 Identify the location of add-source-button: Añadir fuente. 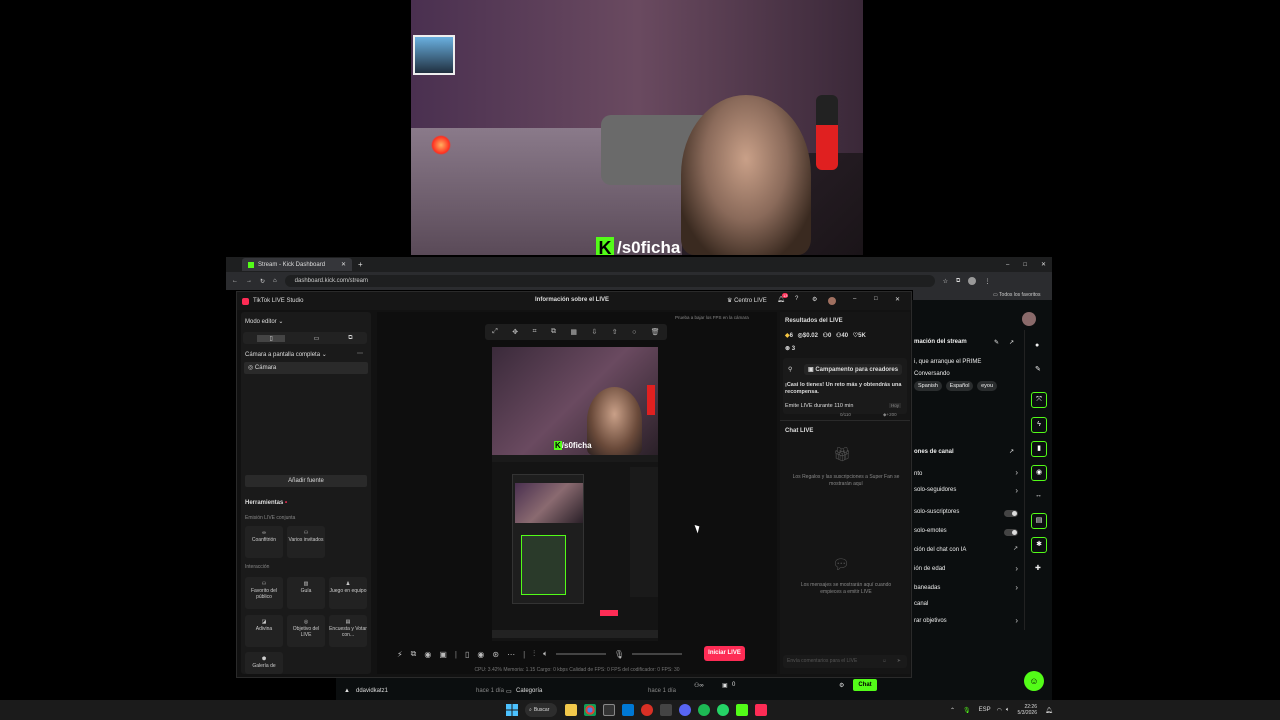
(306, 481).